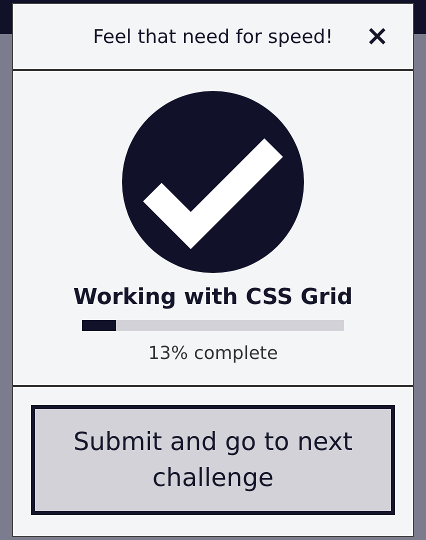 The width and height of the screenshot is (426, 540). I want to click on close-button: ×, so click(377, 36).